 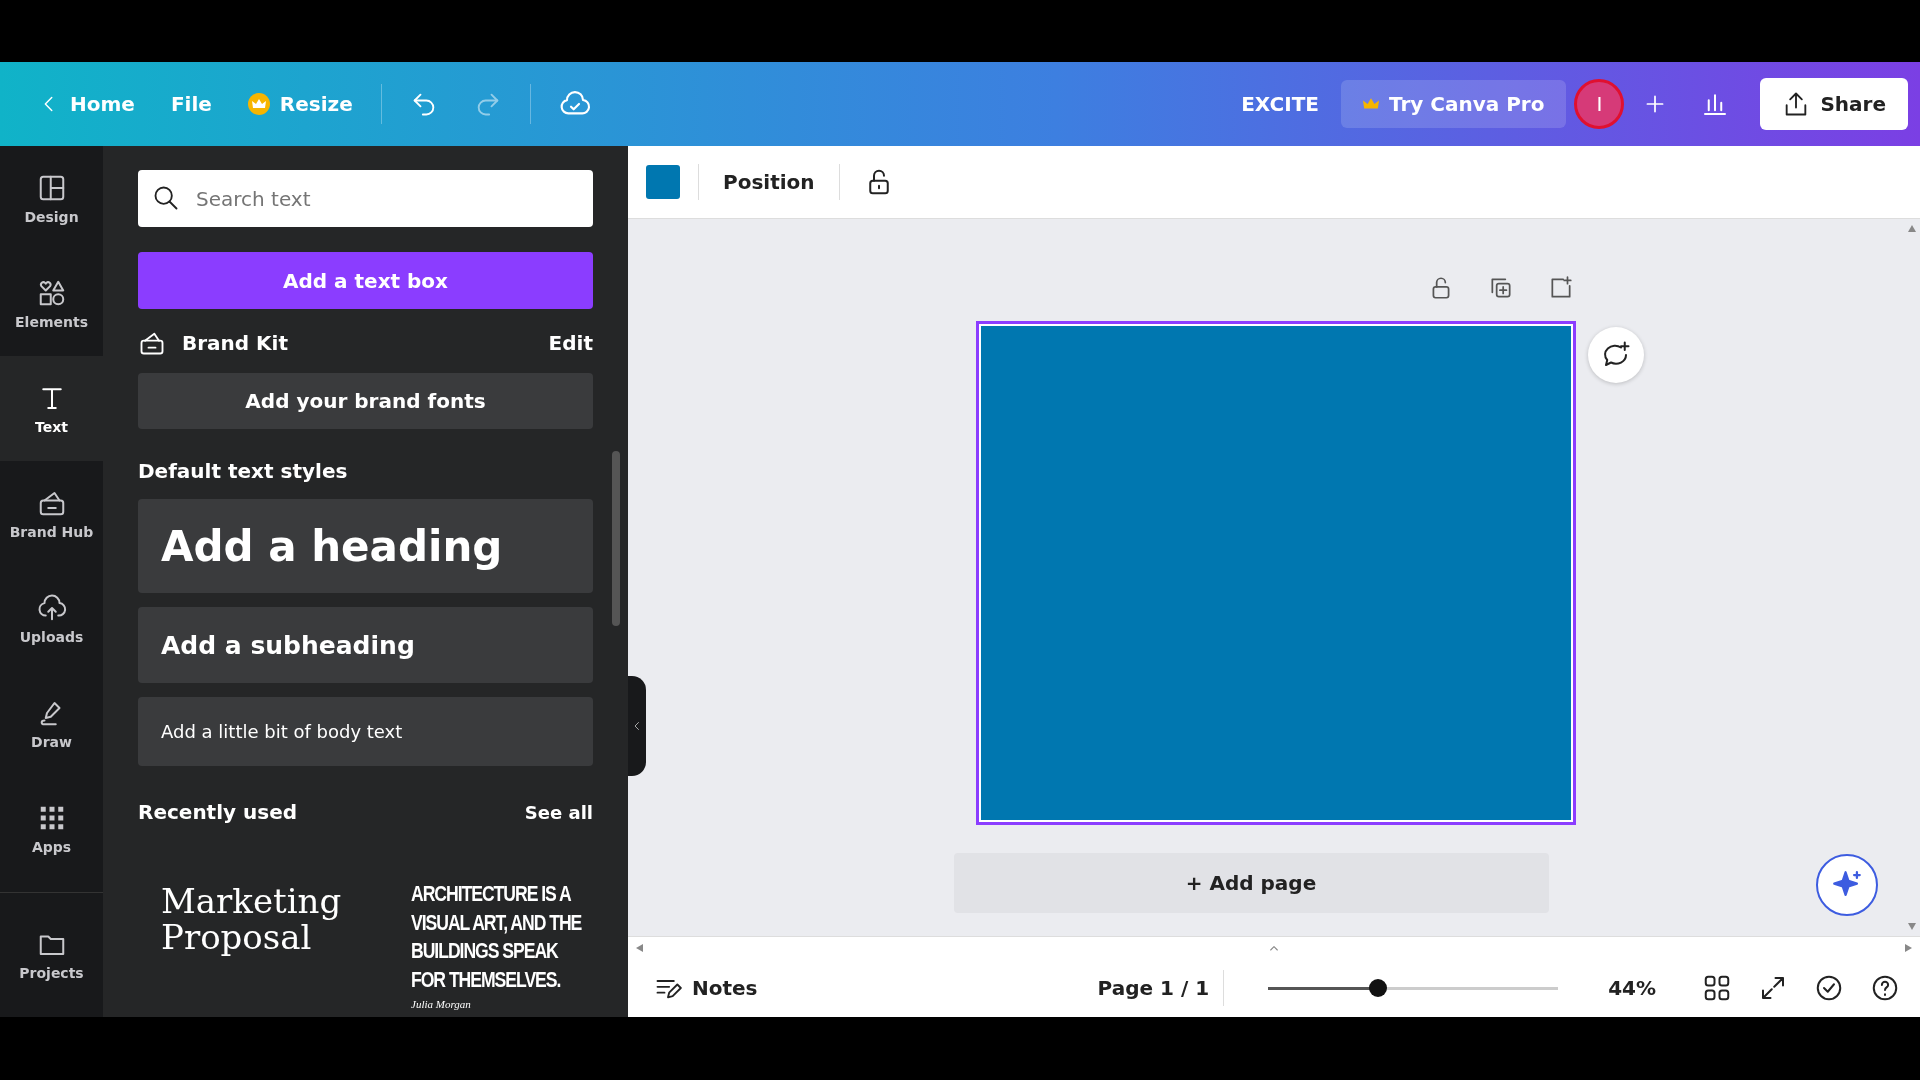 I want to click on duplicate-icon, so click(x=1501, y=288).